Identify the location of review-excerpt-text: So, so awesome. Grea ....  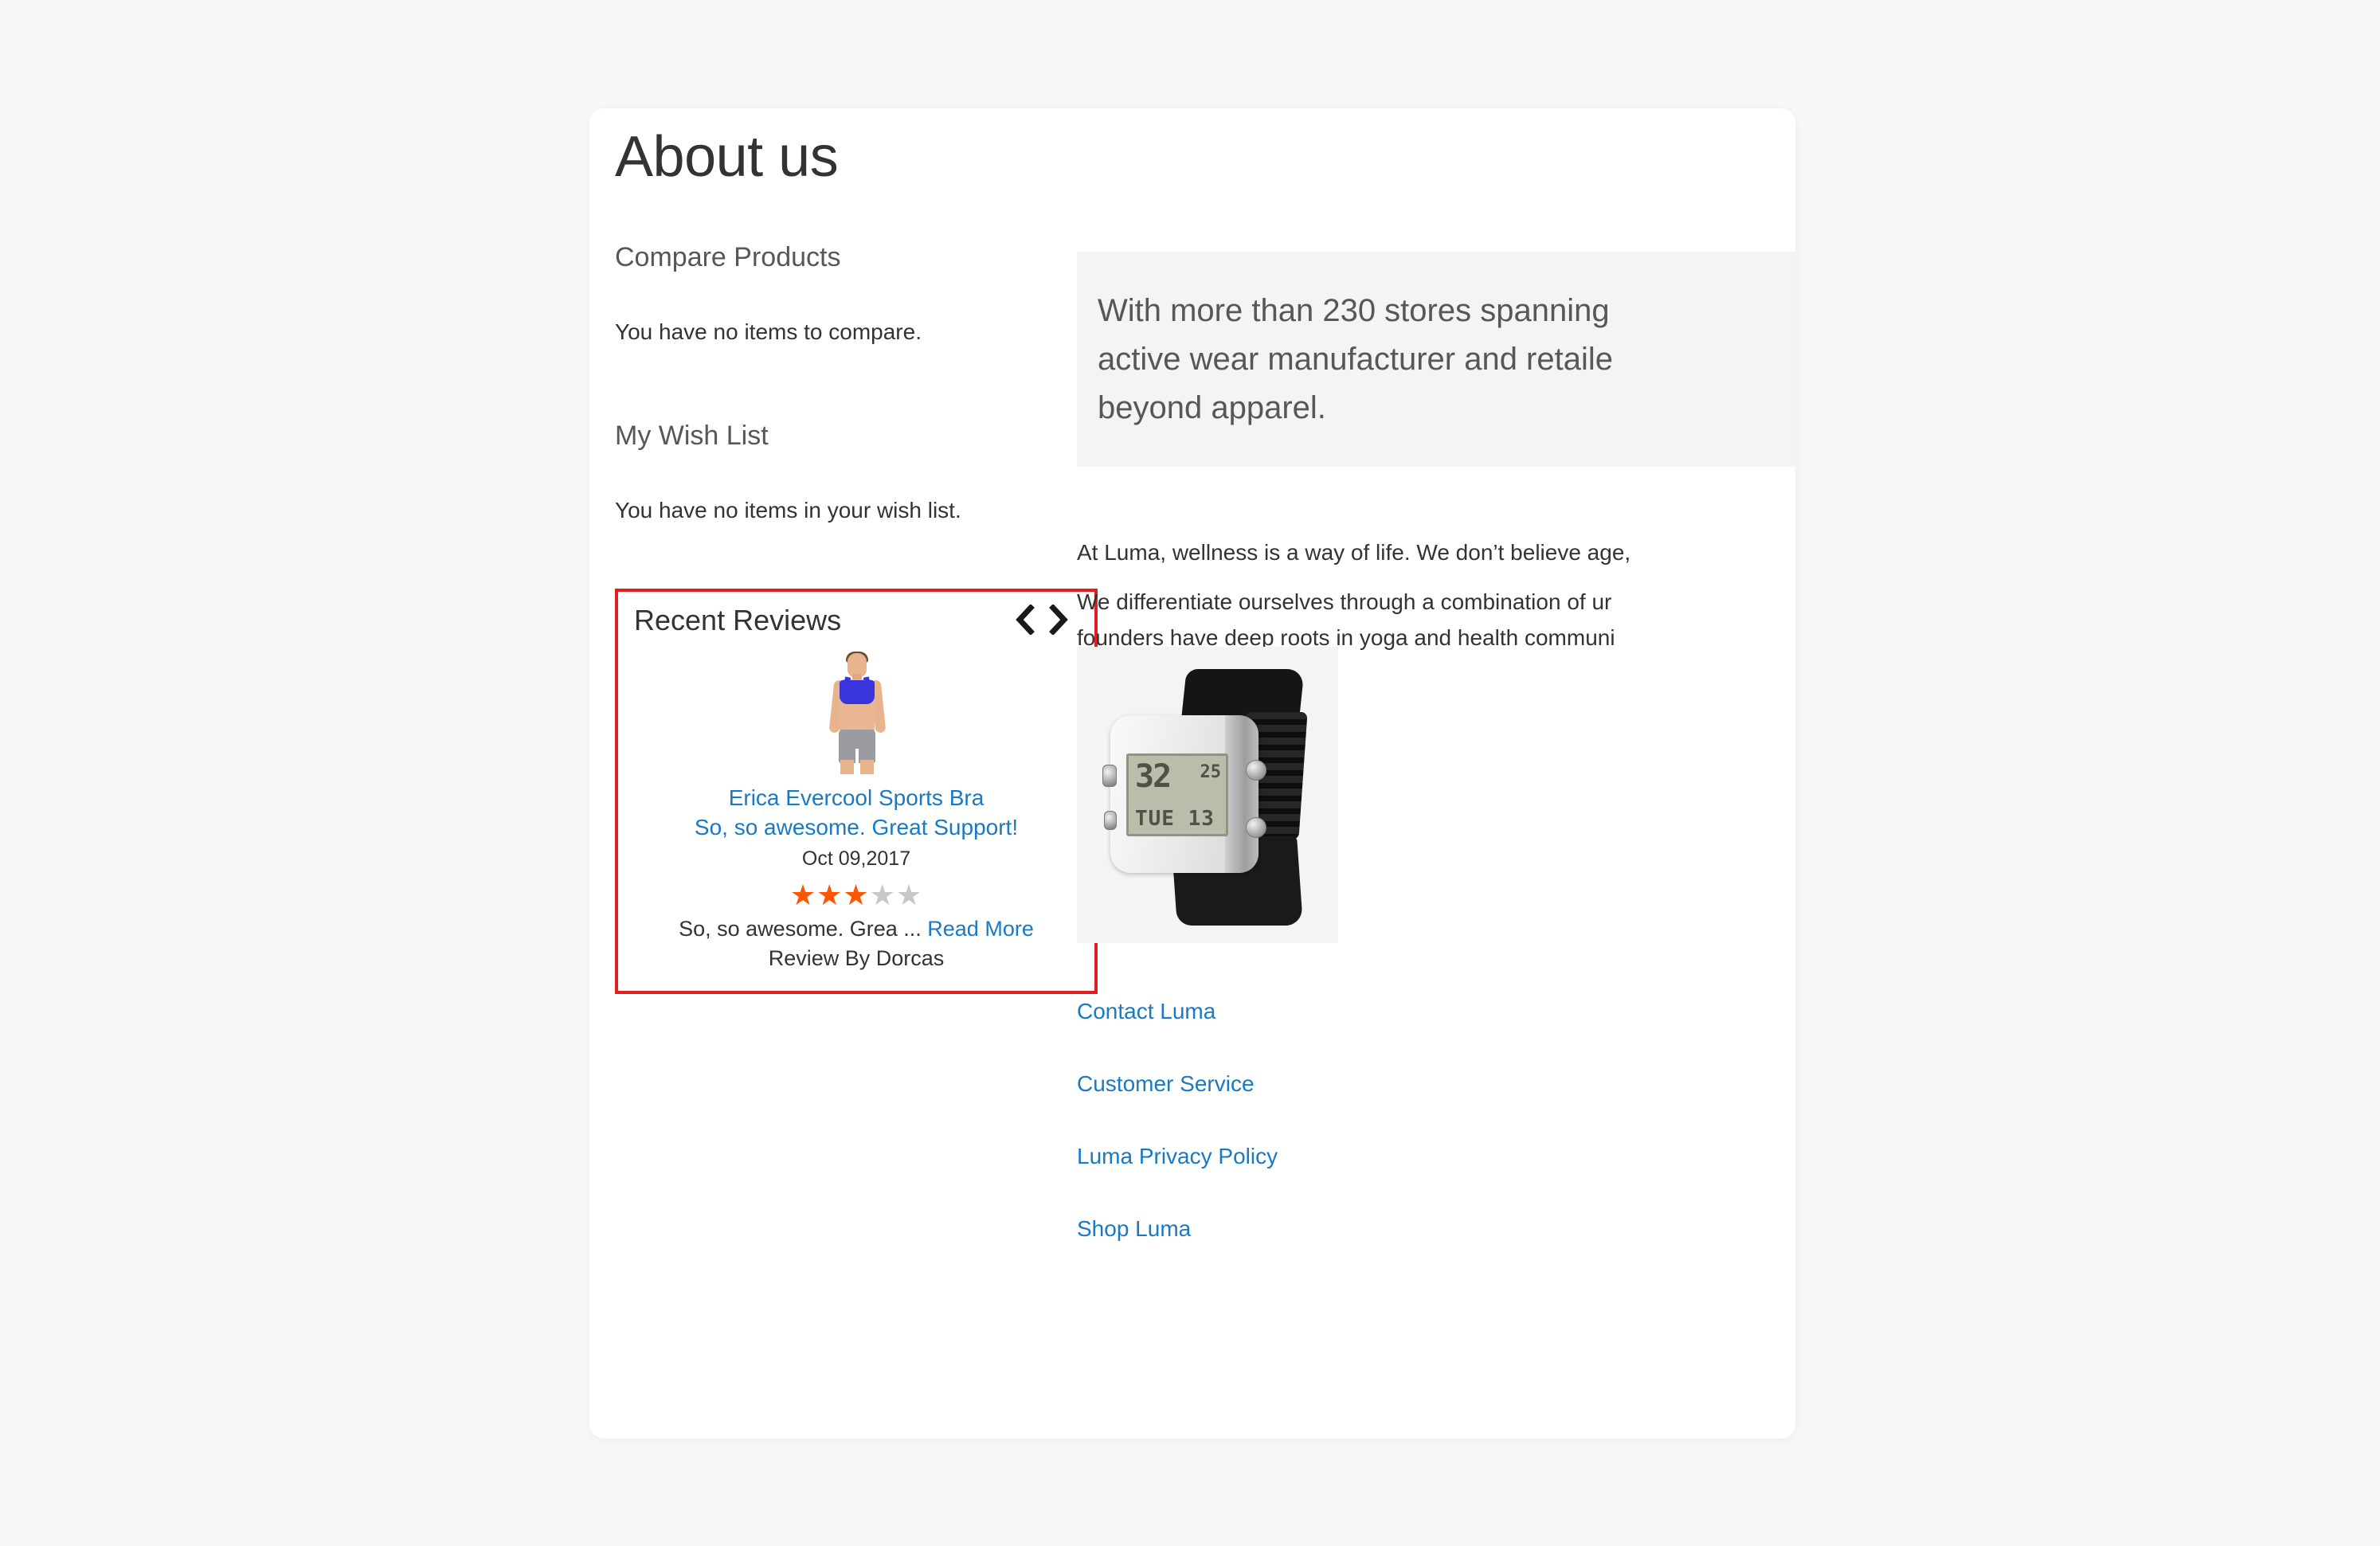
(800, 929).